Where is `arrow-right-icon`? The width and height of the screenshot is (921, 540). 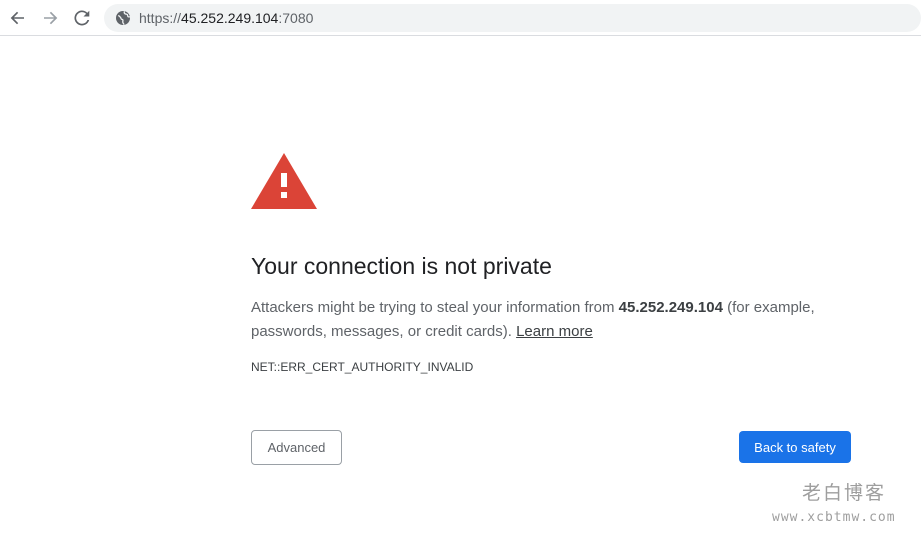 arrow-right-icon is located at coordinates (51, 18).